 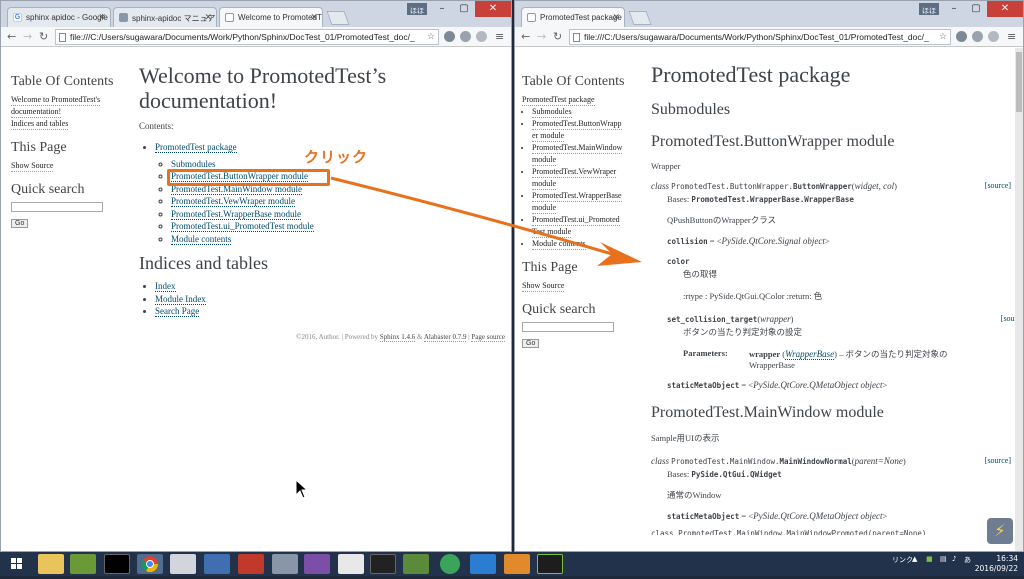 What do you see at coordinates (902, 560) in the screenshot?
I see `tray-link-text: リンク` at bounding box center [902, 560].